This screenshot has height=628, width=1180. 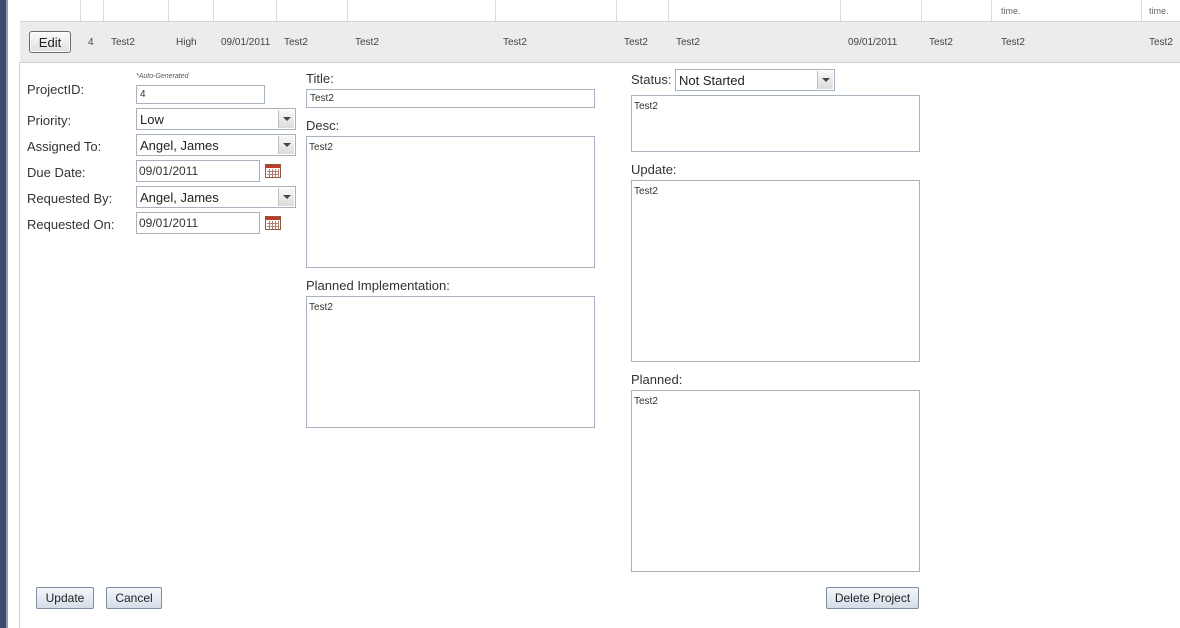 What do you see at coordinates (246, 42) in the screenshot?
I see `grid-cell-due-date: 09/01/2011` at bounding box center [246, 42].